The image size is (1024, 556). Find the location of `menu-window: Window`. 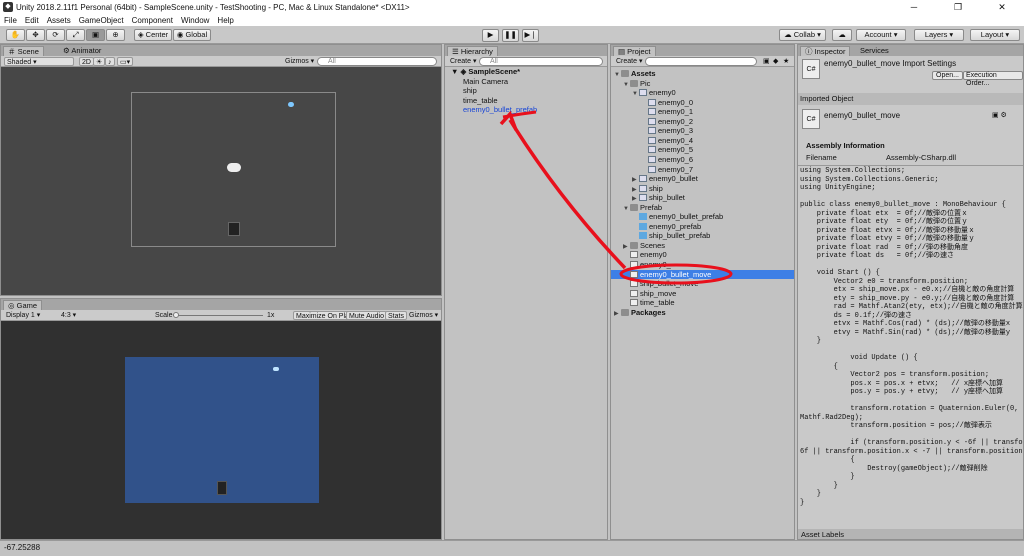

menu-window: Window is located at coordinates (195, 20).